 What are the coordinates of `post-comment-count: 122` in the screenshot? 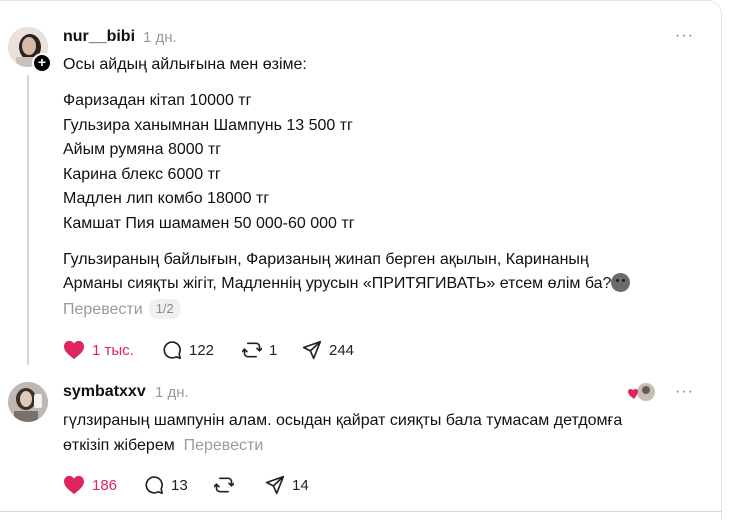 It's located at (202, 350).